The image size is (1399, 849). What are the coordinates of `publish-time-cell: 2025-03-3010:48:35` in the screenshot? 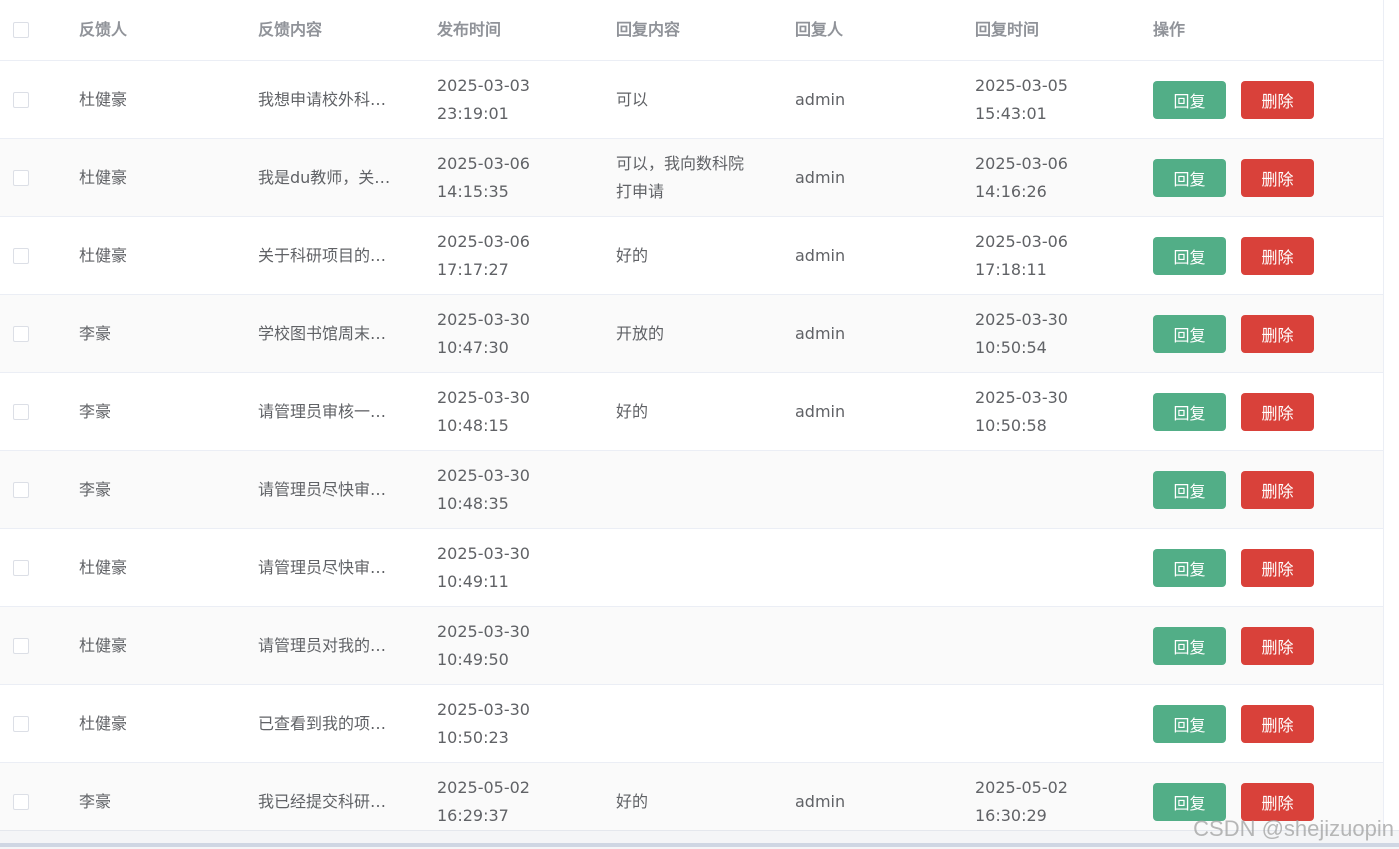 It's located at (522, 489).